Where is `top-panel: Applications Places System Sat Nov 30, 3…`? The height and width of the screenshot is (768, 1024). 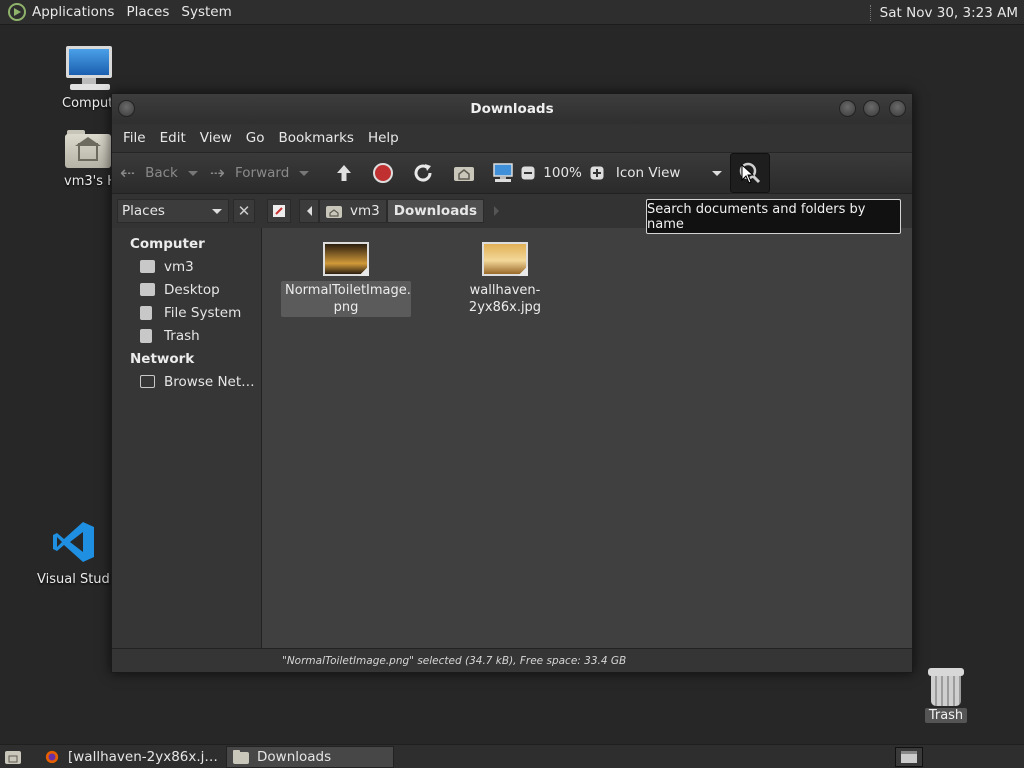 top-panel: Applications Places System Sat Nov 30, 3… is located at coordinates (512, 12).